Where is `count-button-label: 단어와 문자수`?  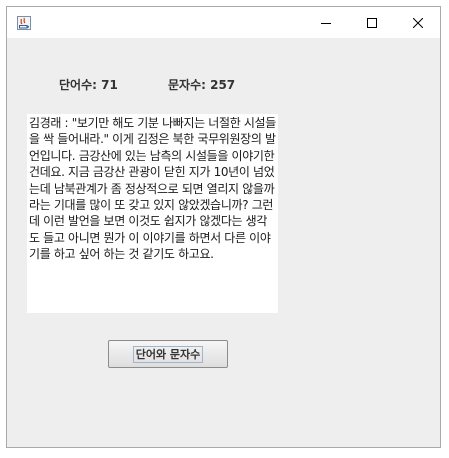 count-button-label: 단어와 문자수 is located at coordinates (168, 354).